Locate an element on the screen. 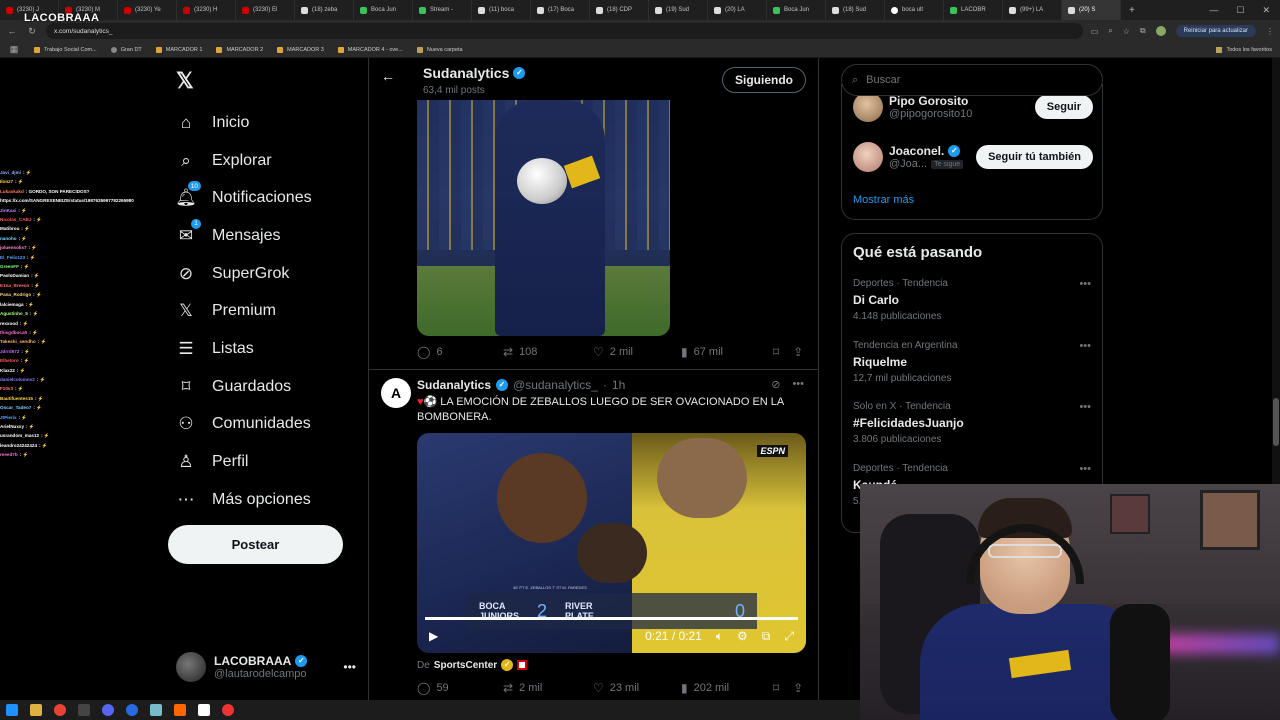 The height and width of the screenshot is (720, 1280). scrollbar-thumb is located at coordinates (1276, 422).